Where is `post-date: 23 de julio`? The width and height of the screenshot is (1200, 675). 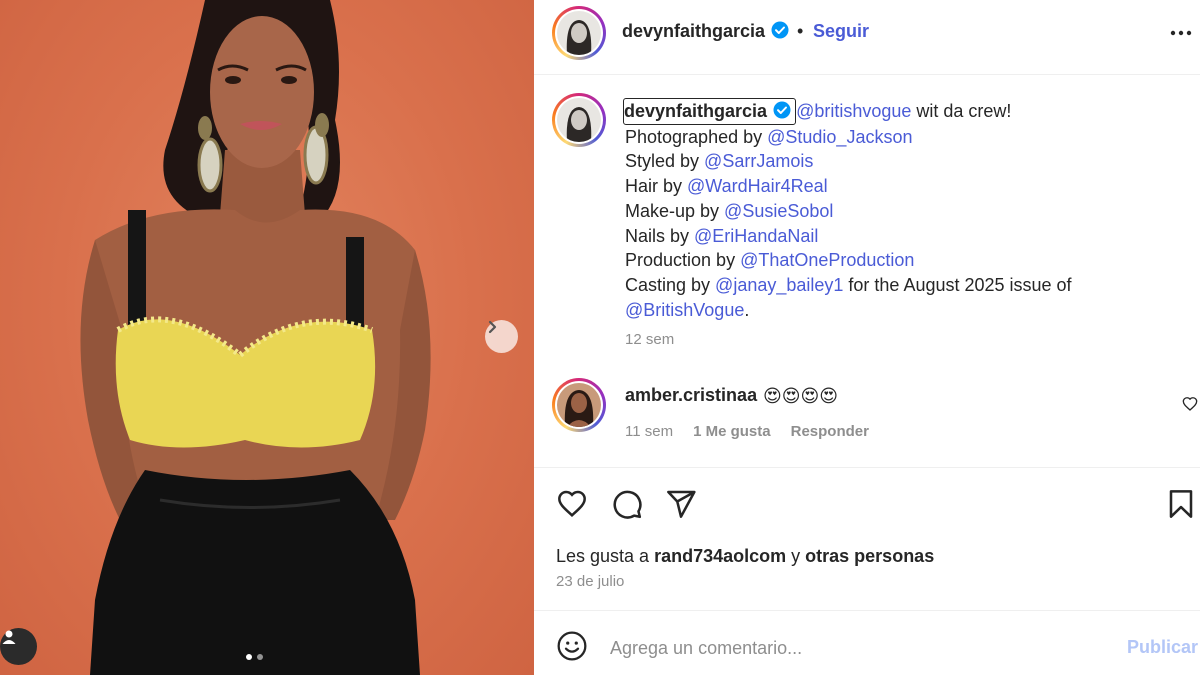
post-date: 23 de julio is located at coordinates (590, 581).